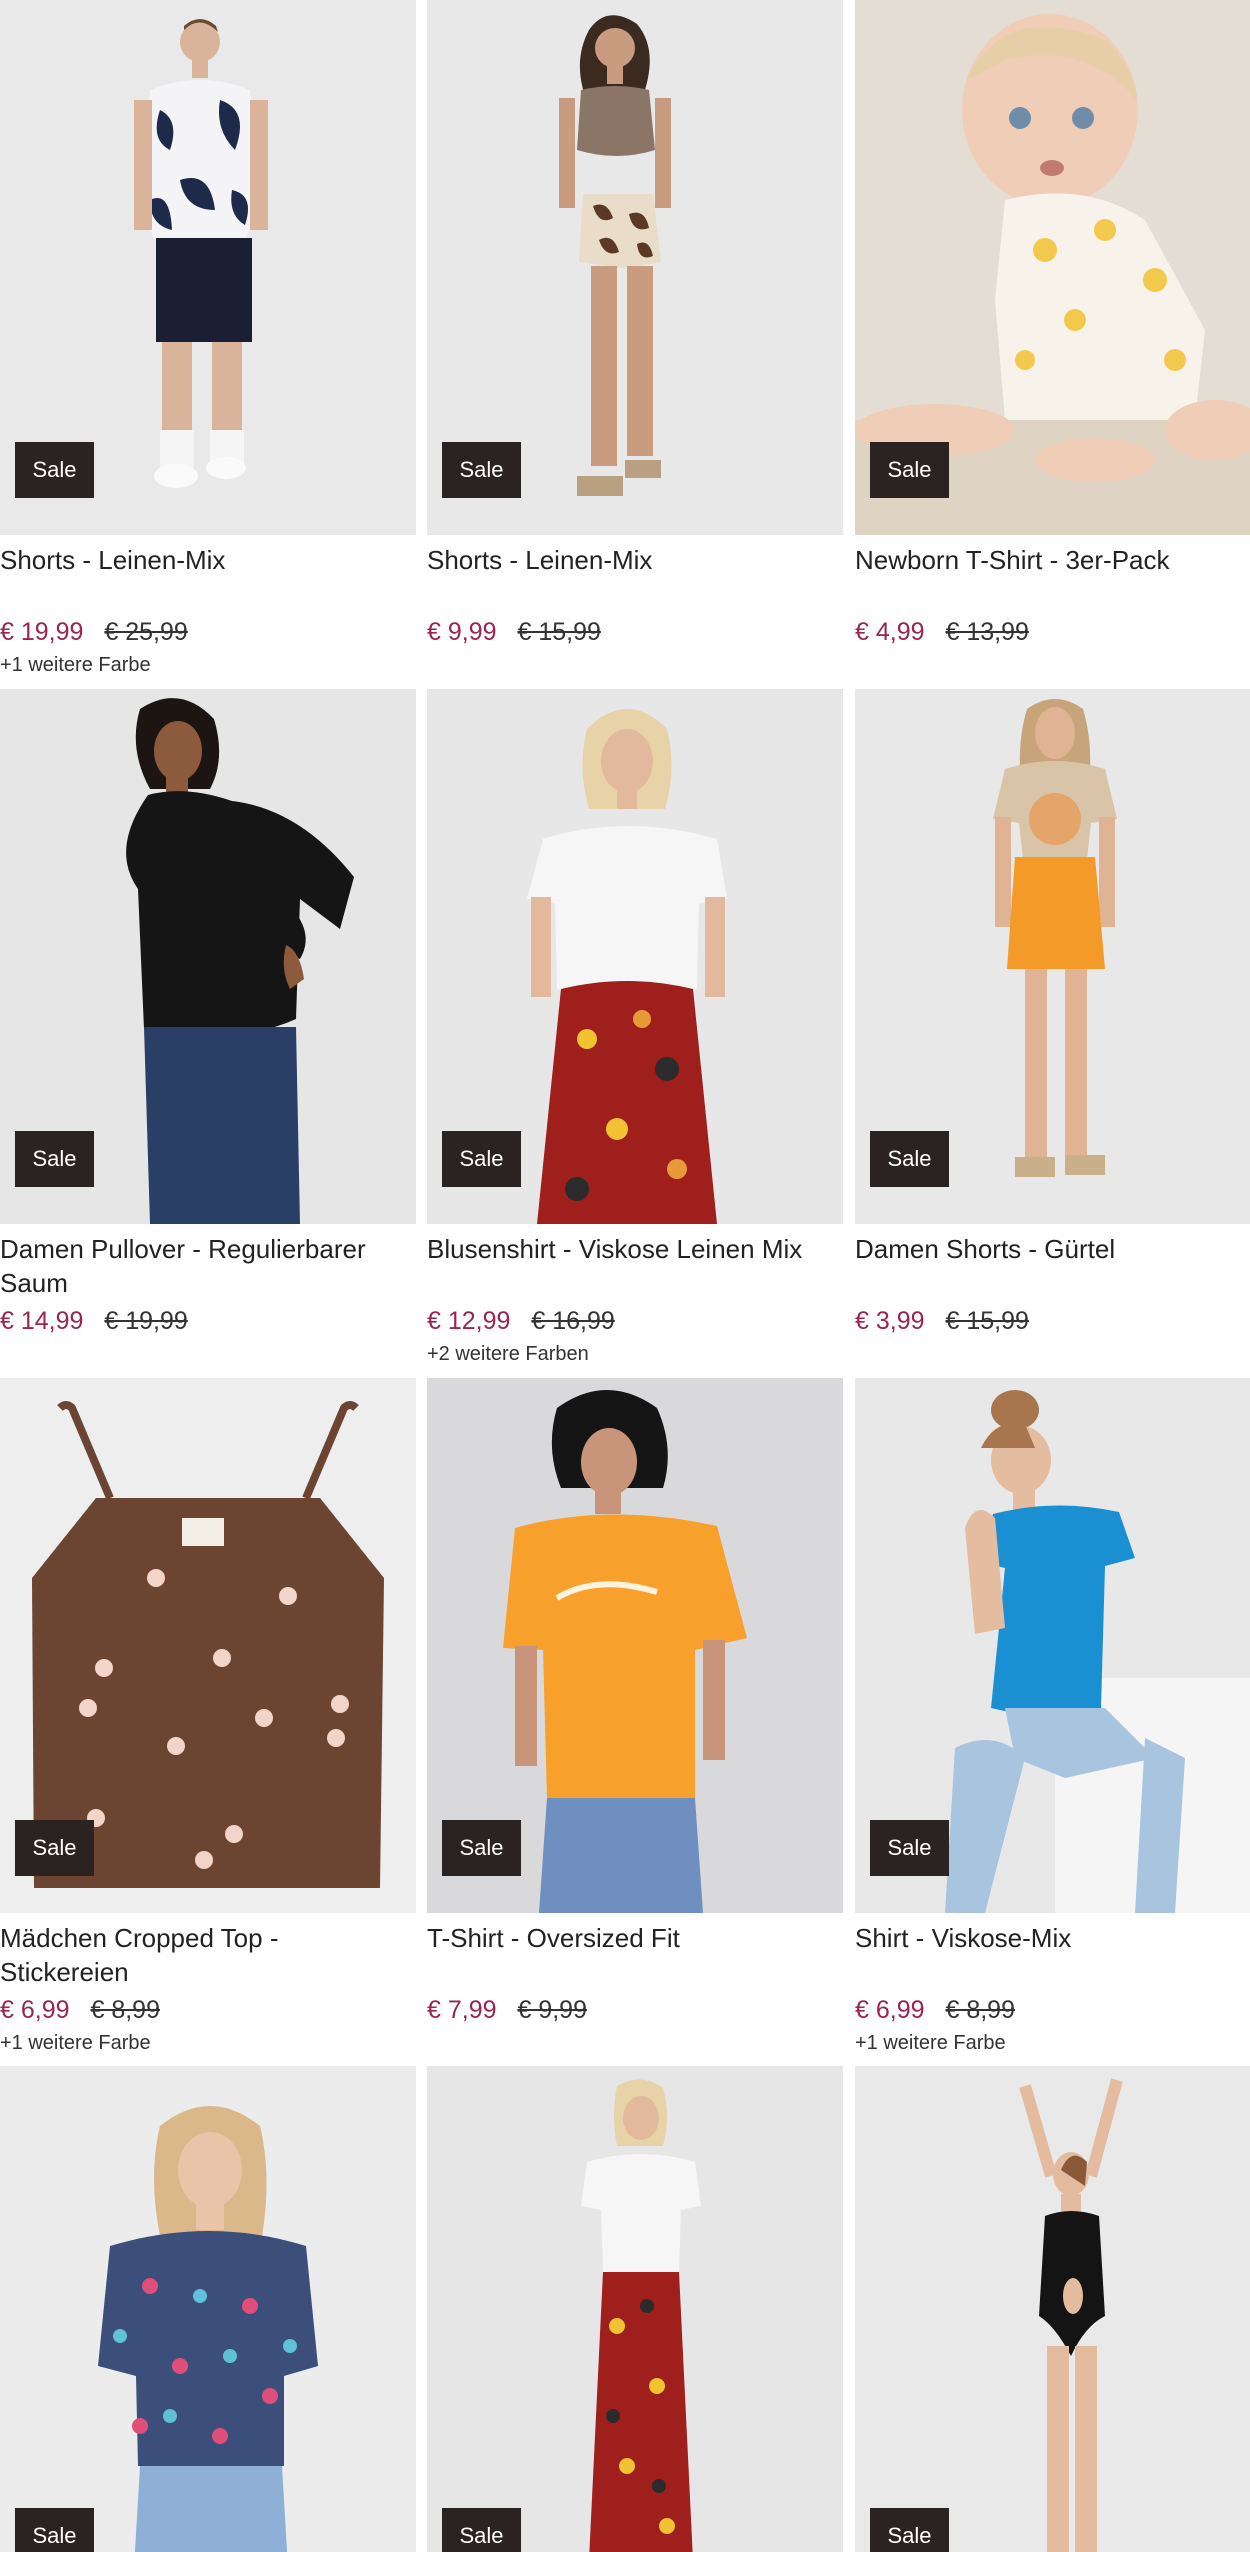 The width and height of the screenshot is (1250, 2552). I want to click on sale-price: € 12,99, so click(469, 1321).